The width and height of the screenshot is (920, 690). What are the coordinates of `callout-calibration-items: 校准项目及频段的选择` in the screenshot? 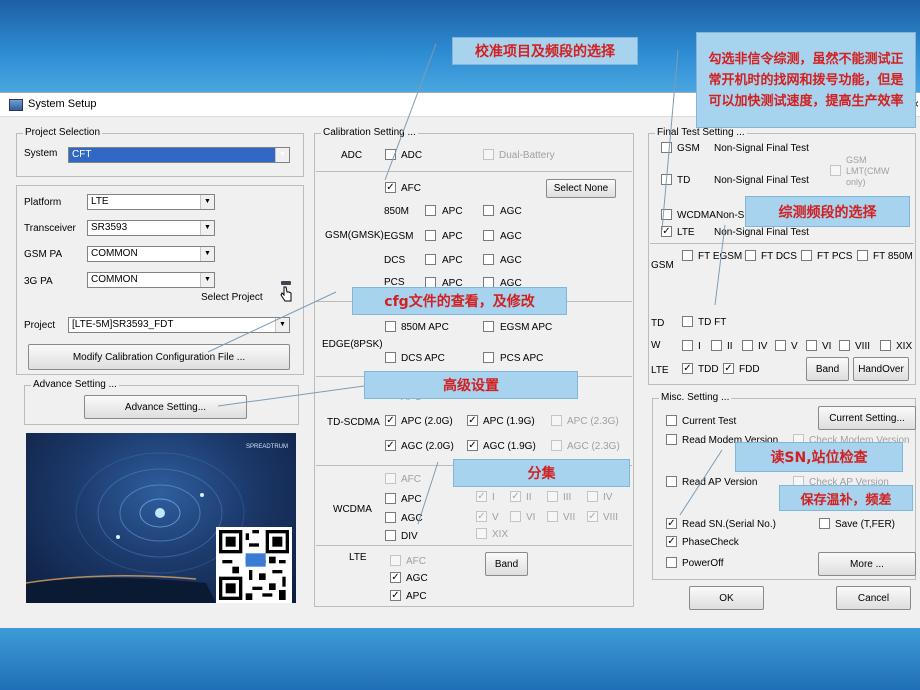 It's located at (545, 51).